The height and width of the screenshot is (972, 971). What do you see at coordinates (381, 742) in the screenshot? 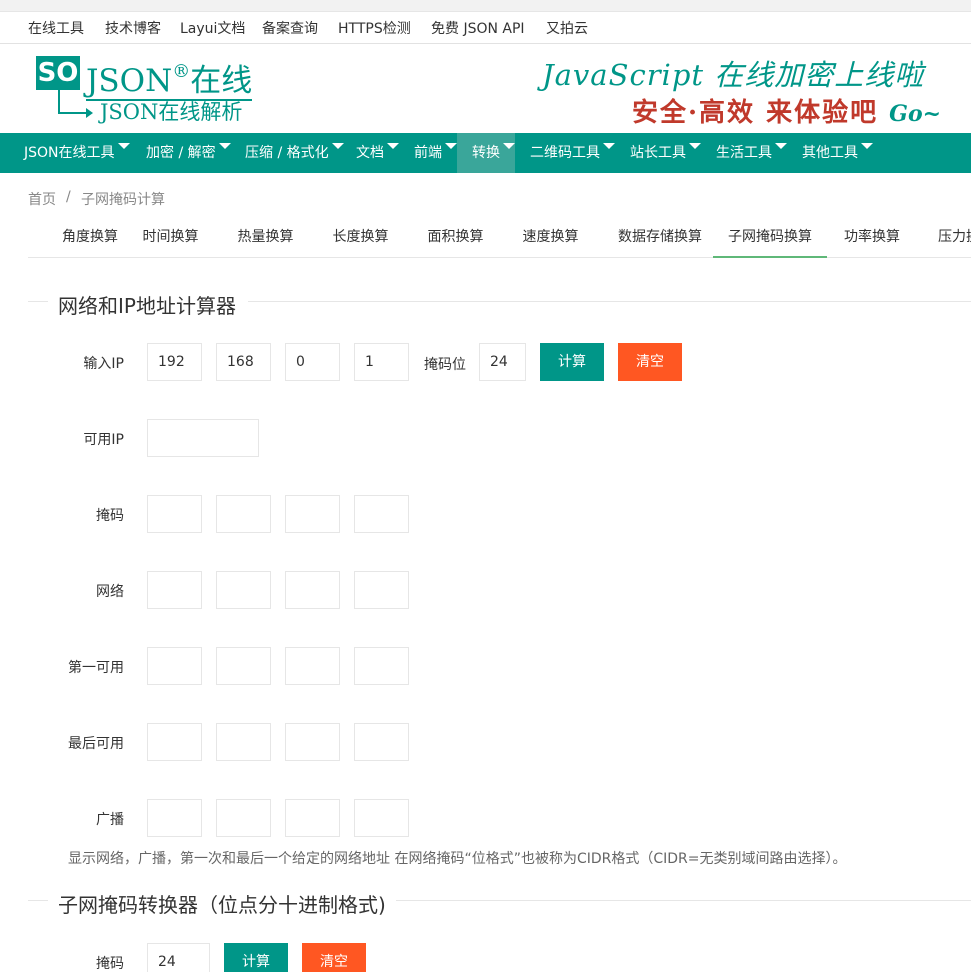
I see `last-octet-4-output` at bounding box center [381, 742].